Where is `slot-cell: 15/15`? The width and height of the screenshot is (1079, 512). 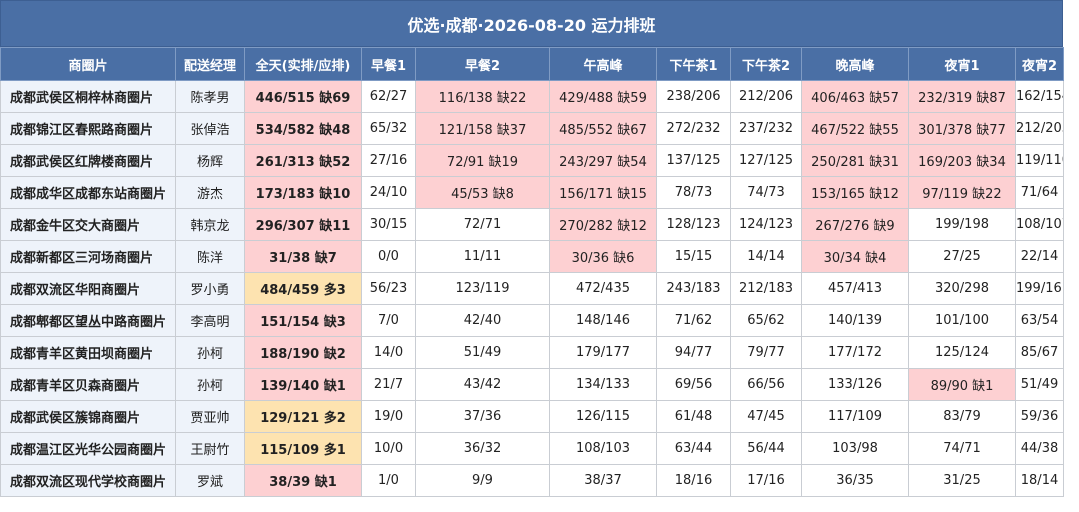 slot-cell: 15/15 is located at coordinates (693, 256).